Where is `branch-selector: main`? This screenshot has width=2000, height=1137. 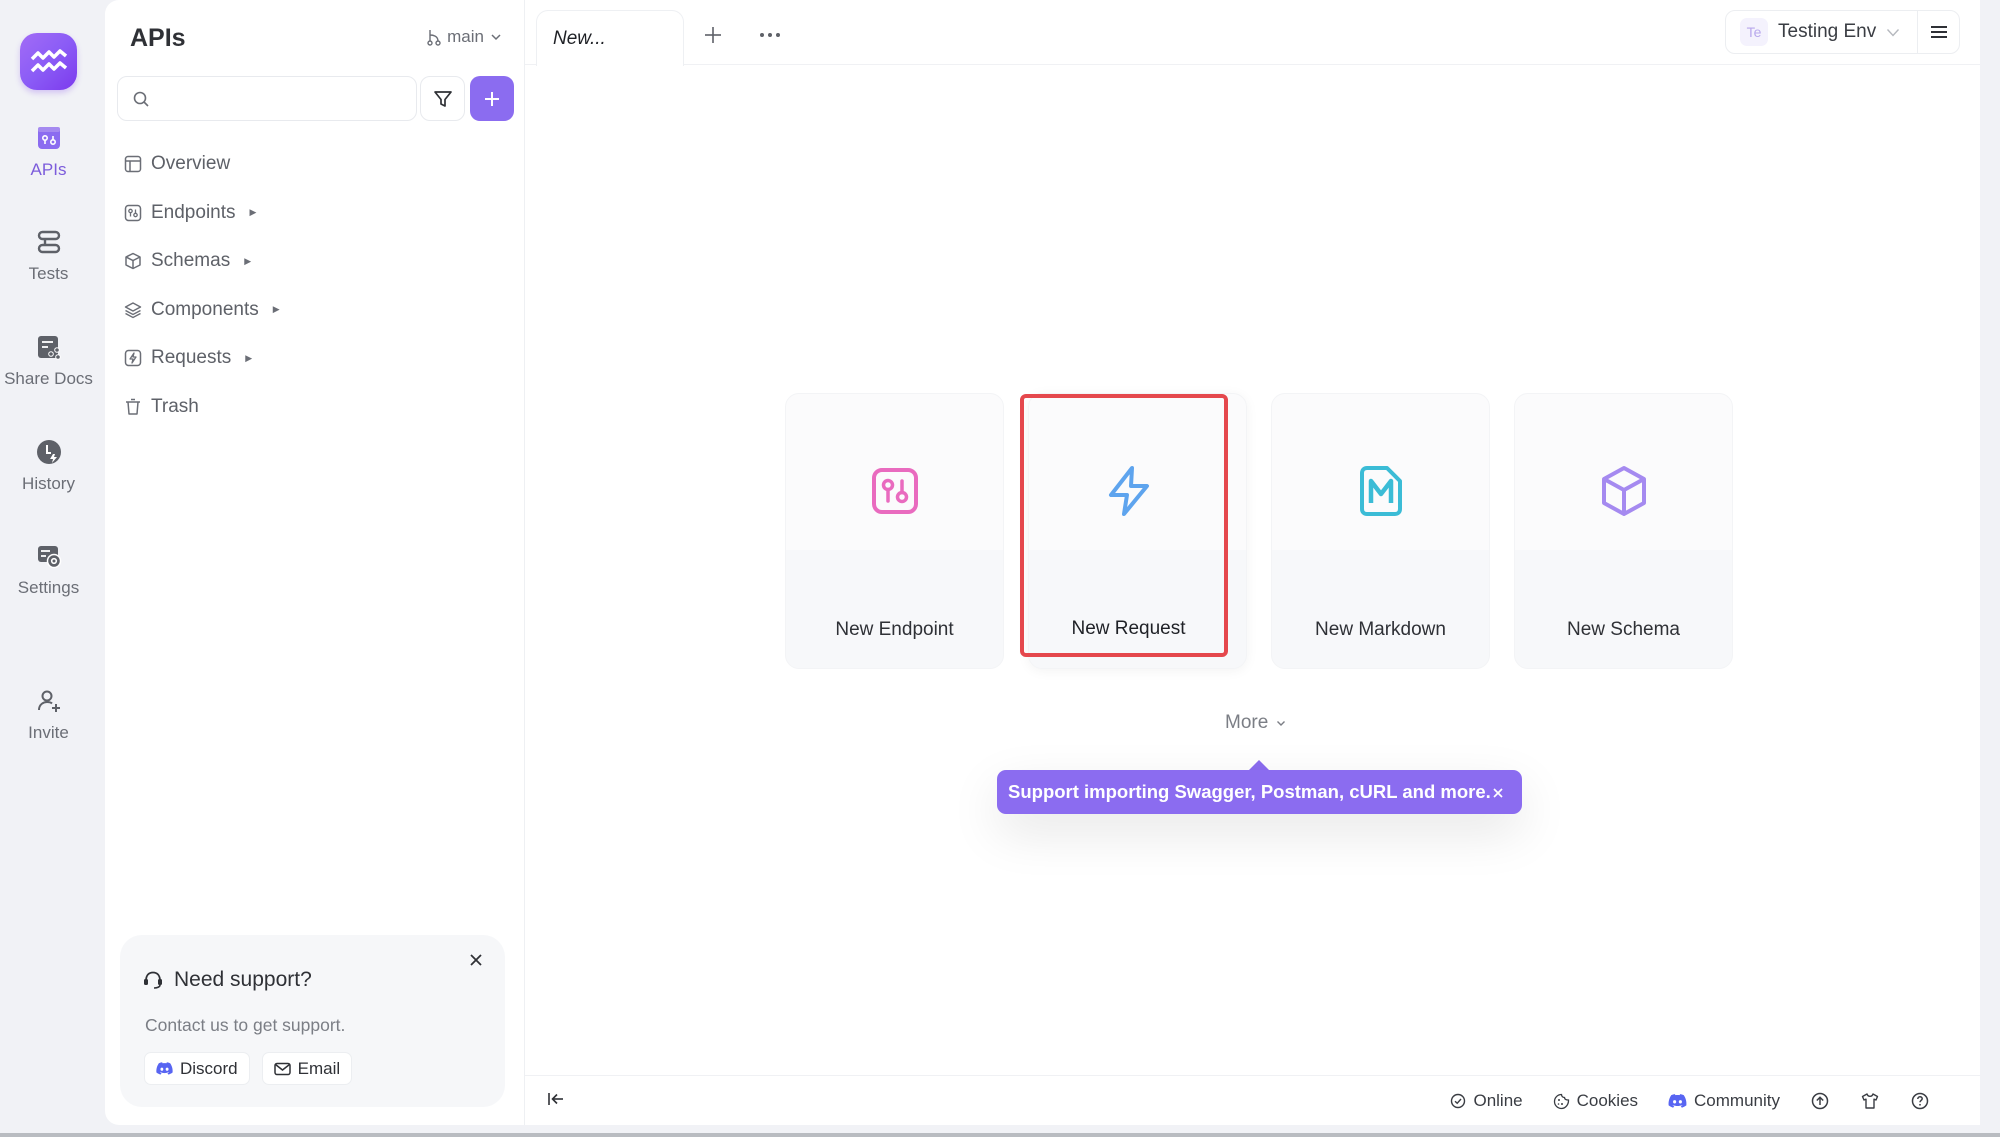
branch-selector: main is located at coordinates (464, 37).